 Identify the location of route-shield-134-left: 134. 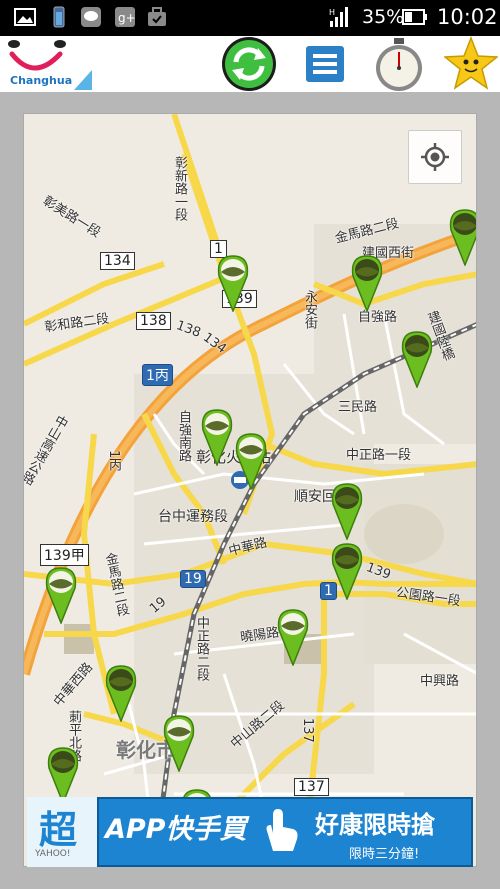
(117, 261).